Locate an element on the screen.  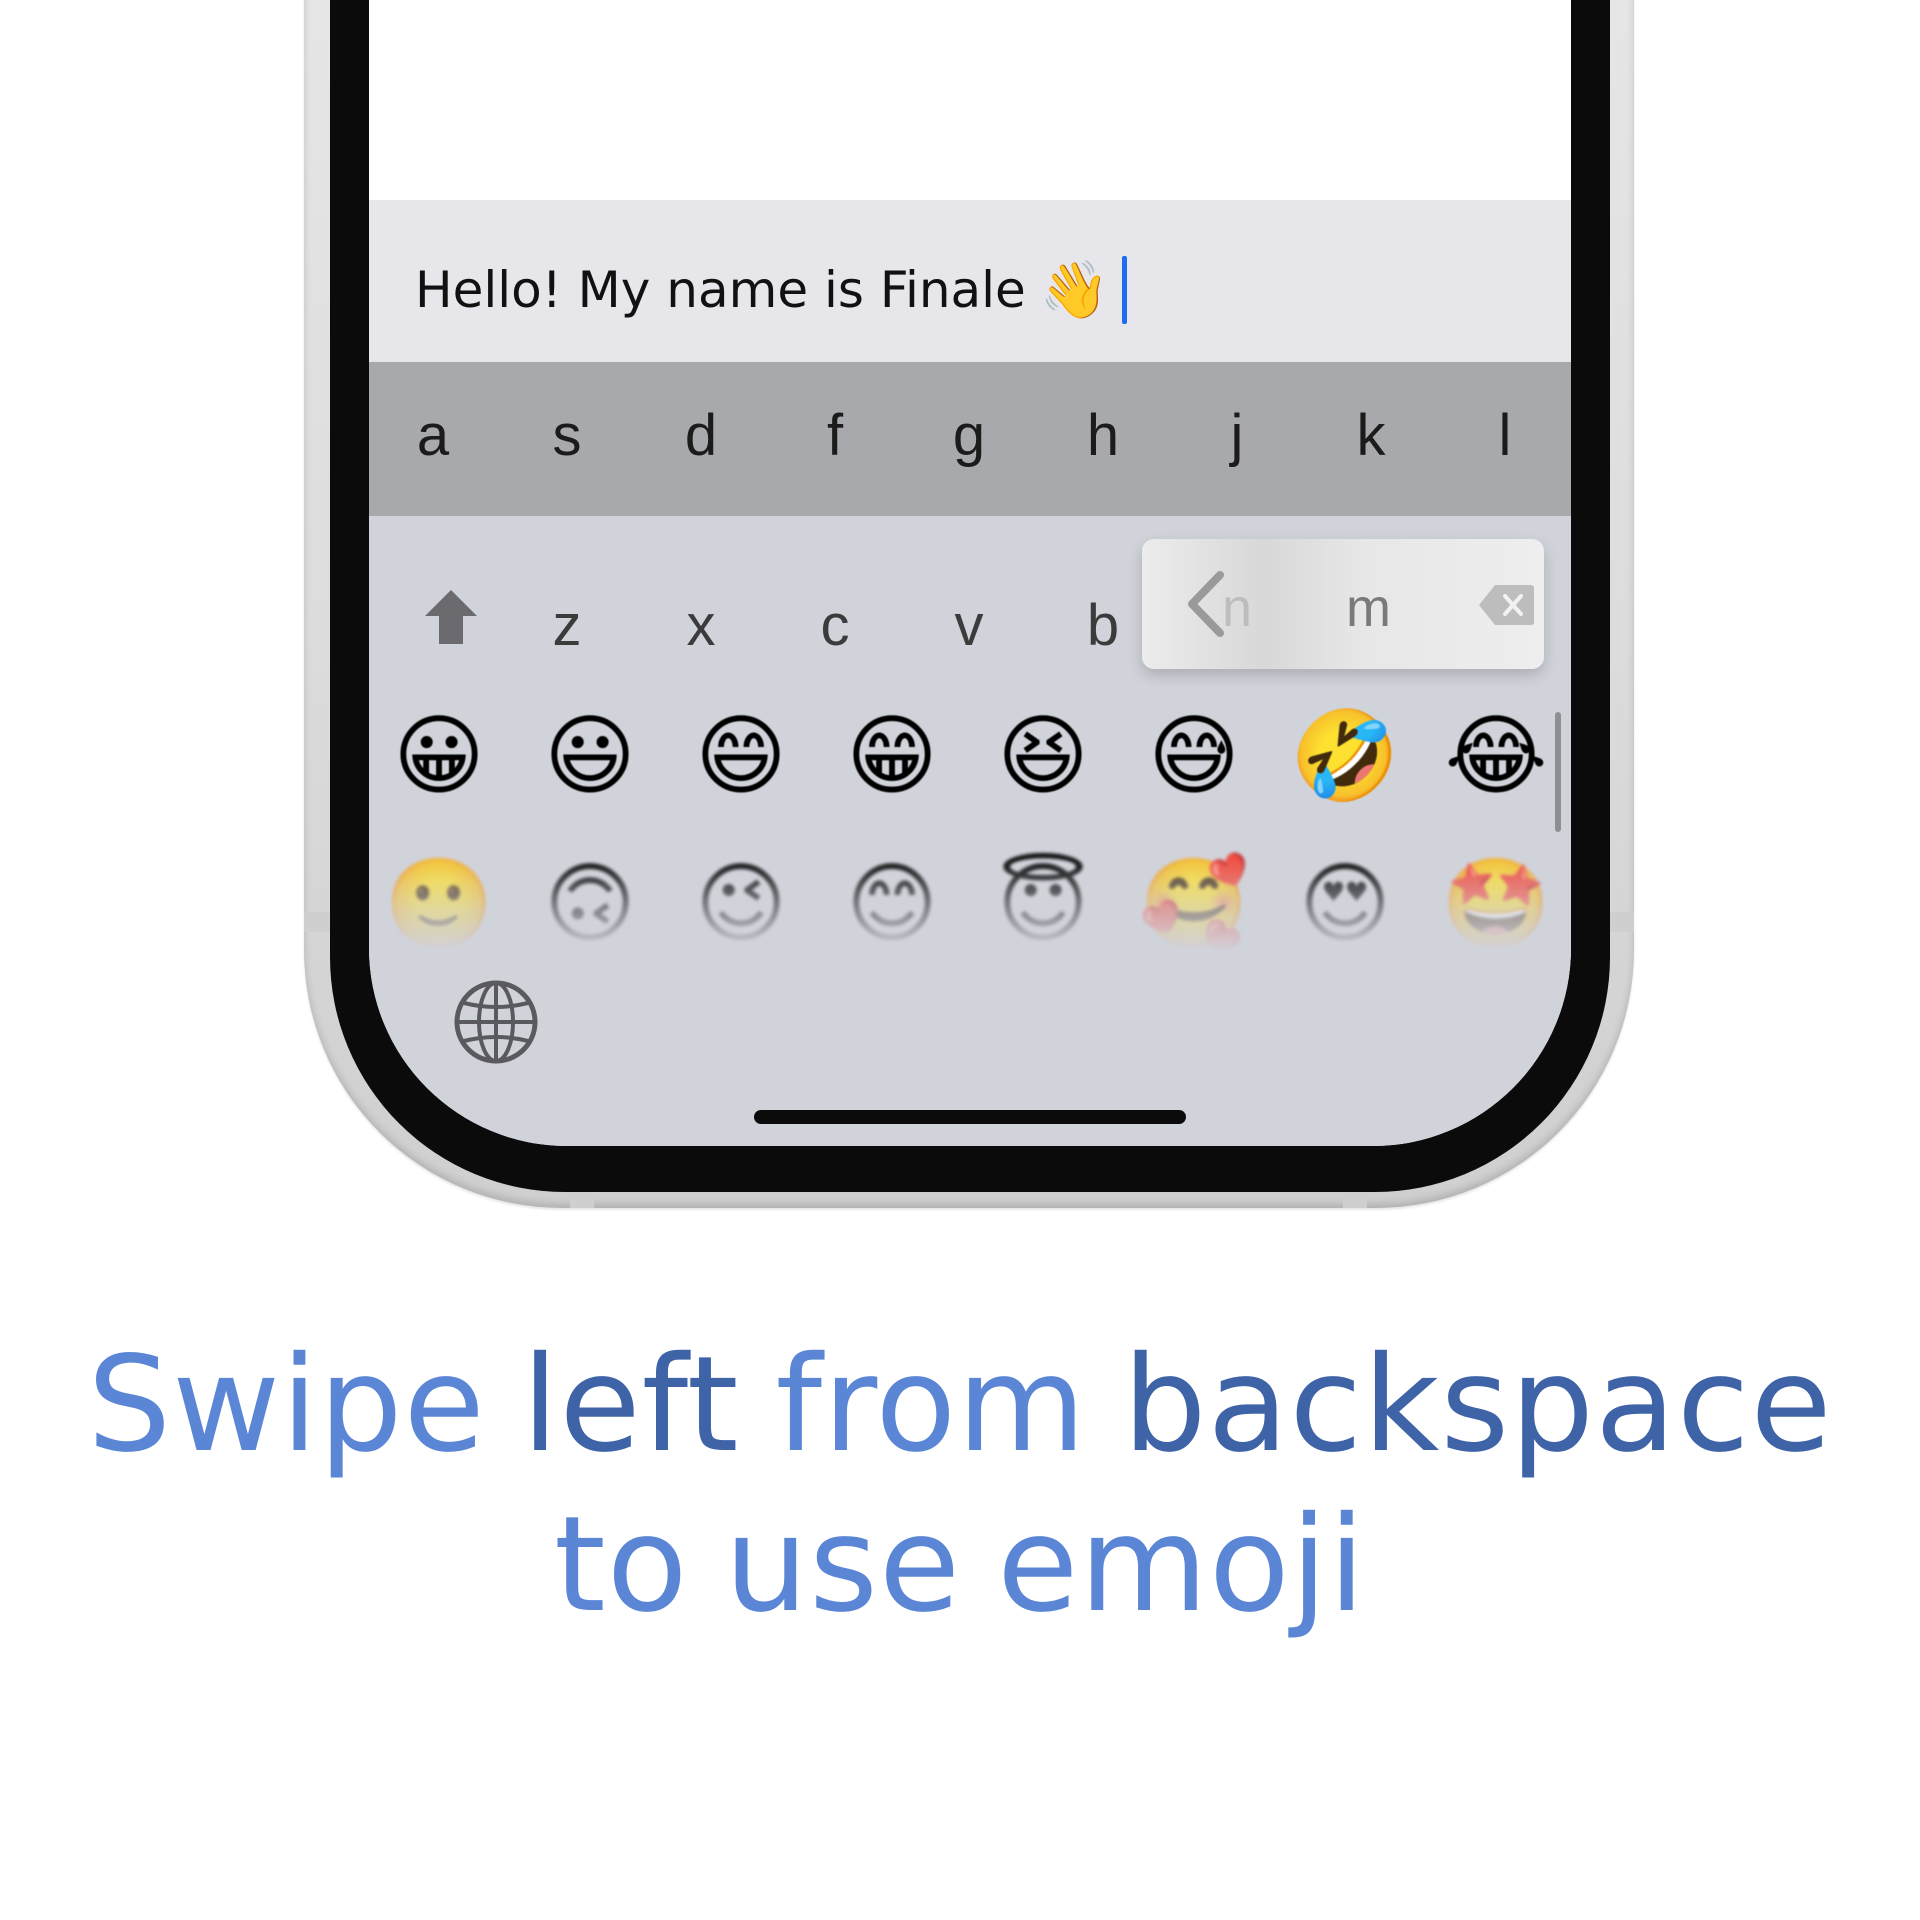
message-input: Hello! My name is Finale 👋 is located at coordinates (771, 290).